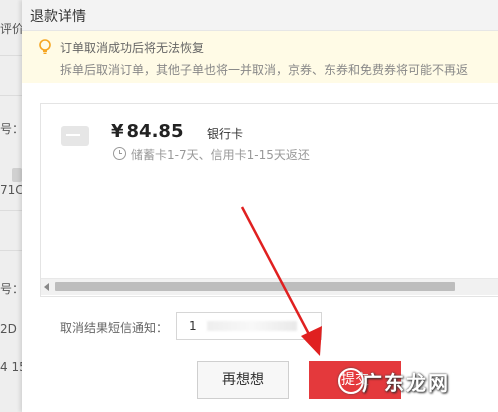 The image size is (498, 412). What do you see at coordinates (45, 46) in the screenshot?
I see `lightbulb-icon` at bounding box center [45, 46].